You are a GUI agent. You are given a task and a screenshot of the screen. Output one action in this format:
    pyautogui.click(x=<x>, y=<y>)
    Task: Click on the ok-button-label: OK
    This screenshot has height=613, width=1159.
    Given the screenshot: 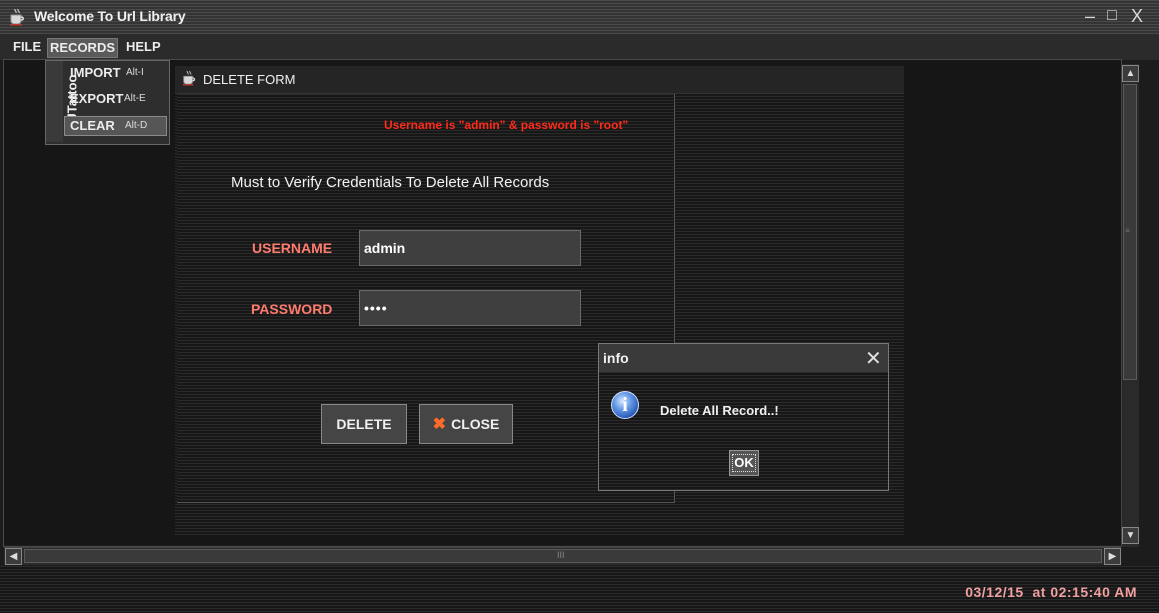 What is the action you would take?
    pyautogui.click(x=744, y=463)
    